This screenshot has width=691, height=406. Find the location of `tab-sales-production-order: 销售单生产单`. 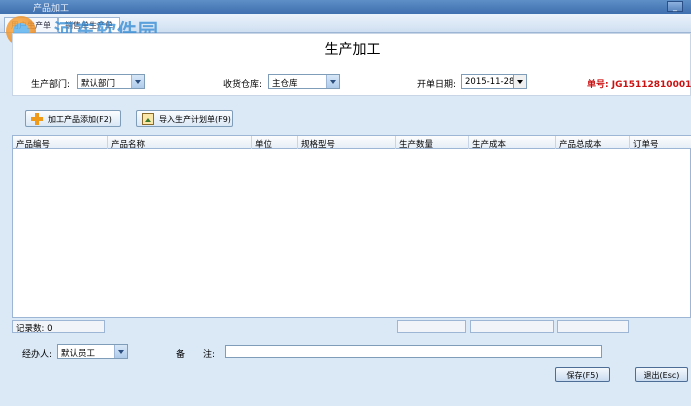

tab-sales-production-order: 销售单生产单 is located at coordinates (89, 24).